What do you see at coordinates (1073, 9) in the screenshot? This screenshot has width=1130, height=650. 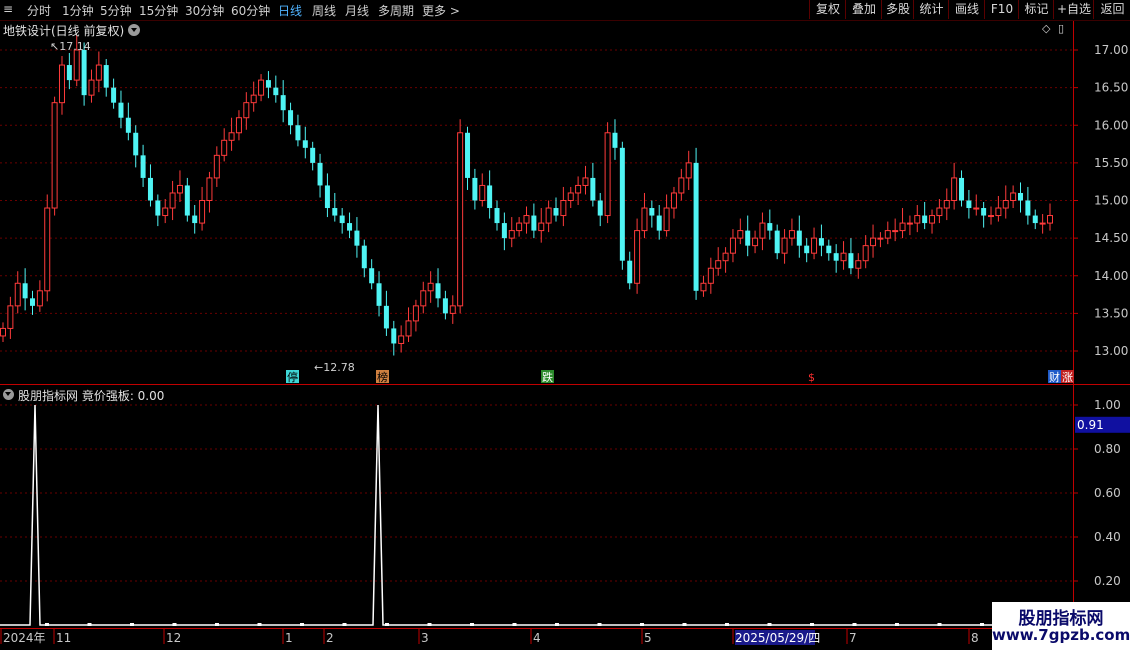 I see `add-watchlist-button: +自选` at bounding box center [1073, 9].